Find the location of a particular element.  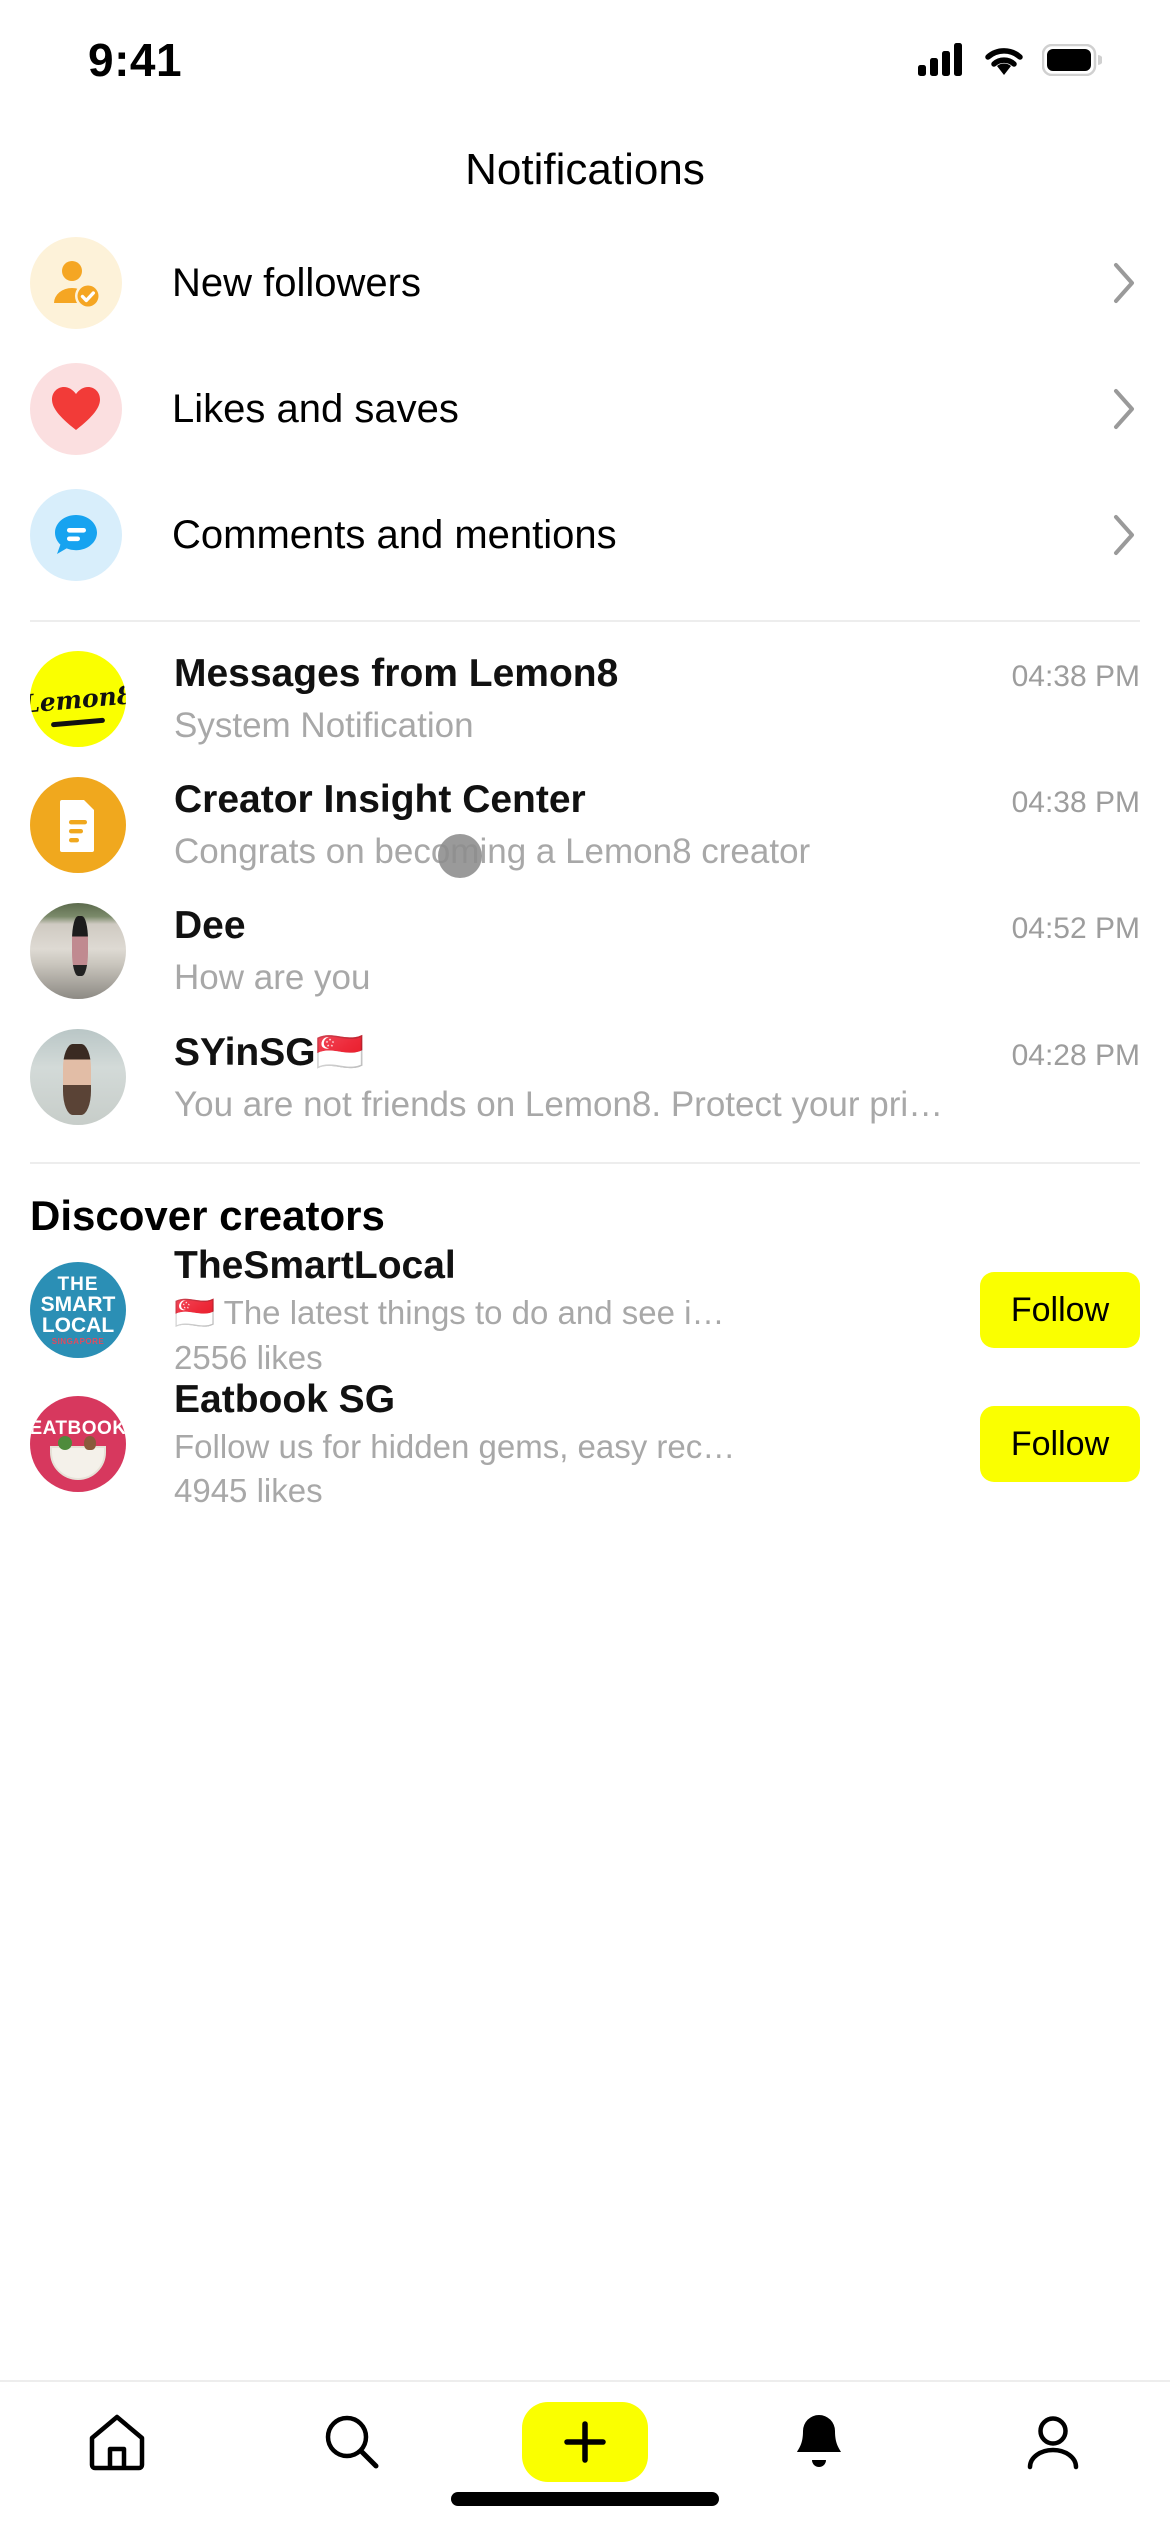

person-check-icon is located at coordinates (76, 283).